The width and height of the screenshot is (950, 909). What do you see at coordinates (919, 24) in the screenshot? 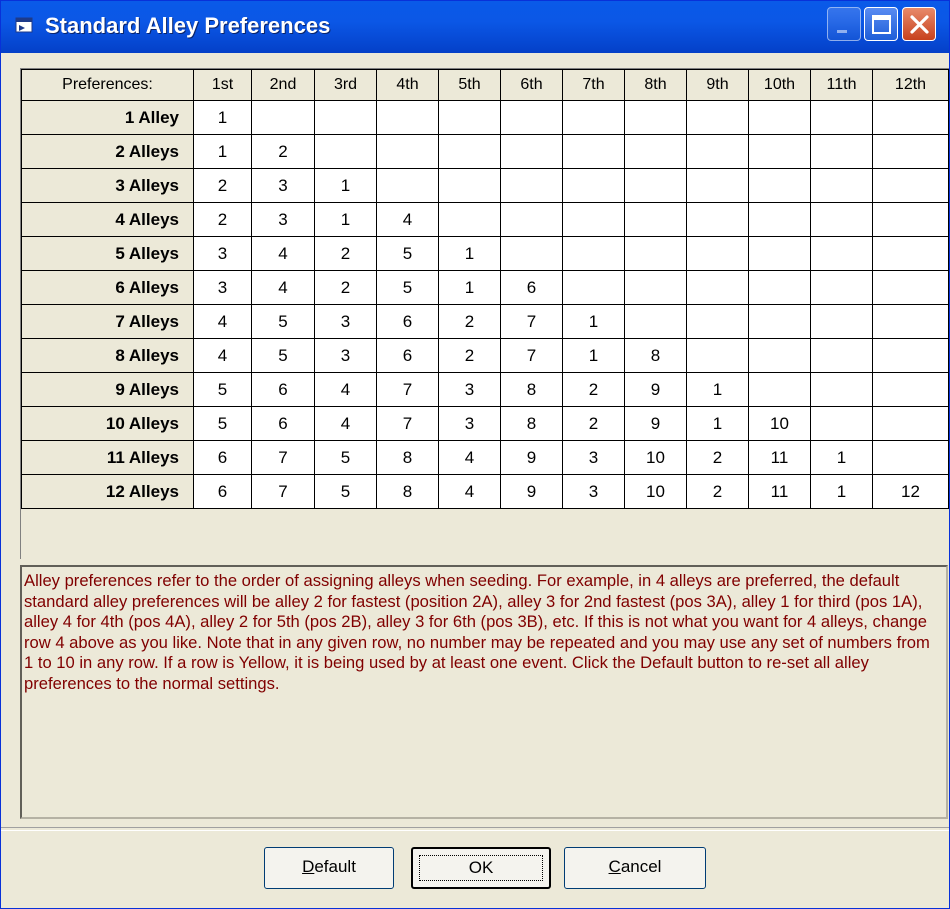
I see `close-button` at bounding box center [919, 24].